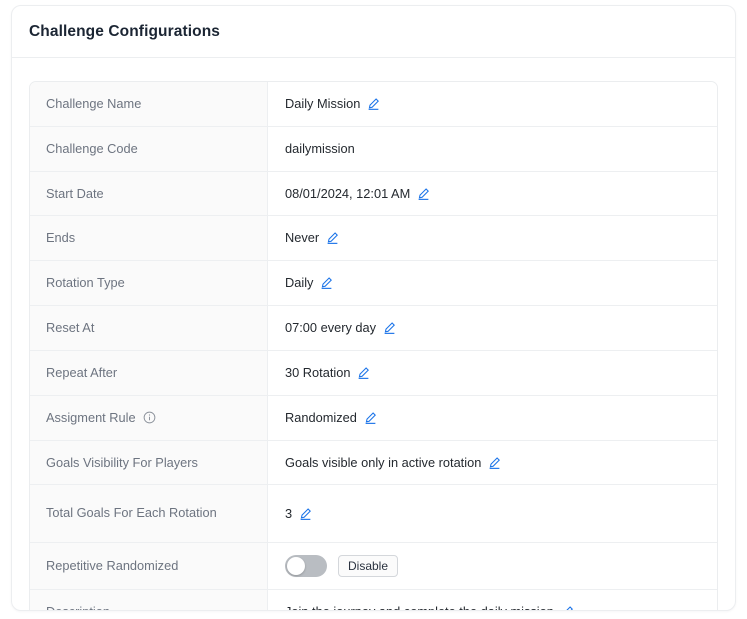 The height and width of the screenshot is (619, 747). Describe the element at coordinates (331, 328) in the screenshot. I see `value-text: 07:00 every day` at that location.